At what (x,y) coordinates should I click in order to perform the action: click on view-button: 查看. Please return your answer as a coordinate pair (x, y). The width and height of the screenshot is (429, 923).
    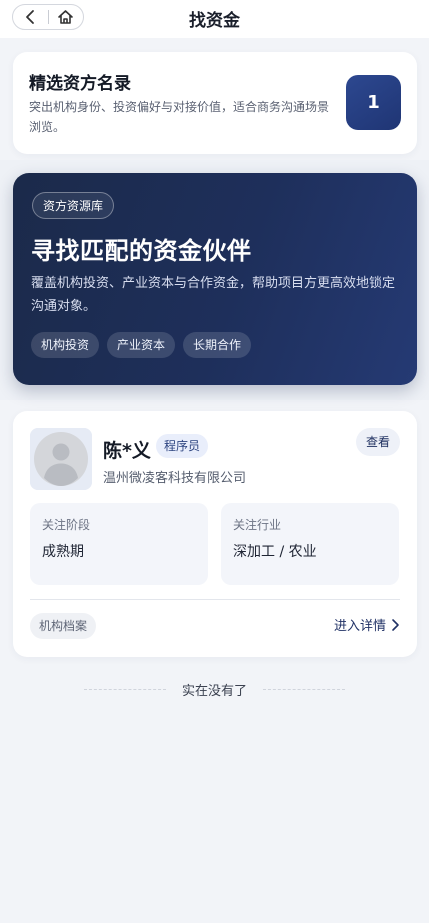
    Looking at the image, I should click on (378, 442).